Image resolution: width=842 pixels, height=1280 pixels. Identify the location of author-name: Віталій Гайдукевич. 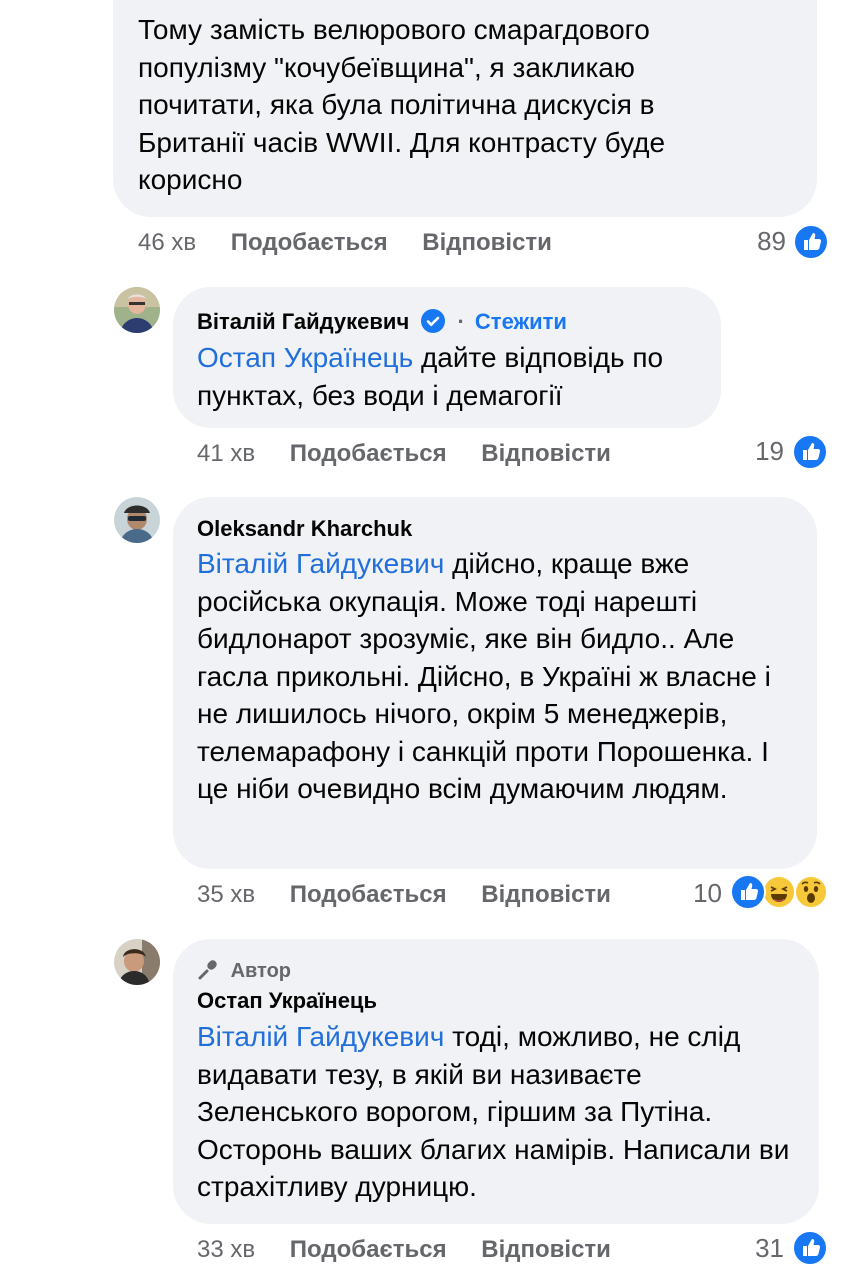
(303, 321).